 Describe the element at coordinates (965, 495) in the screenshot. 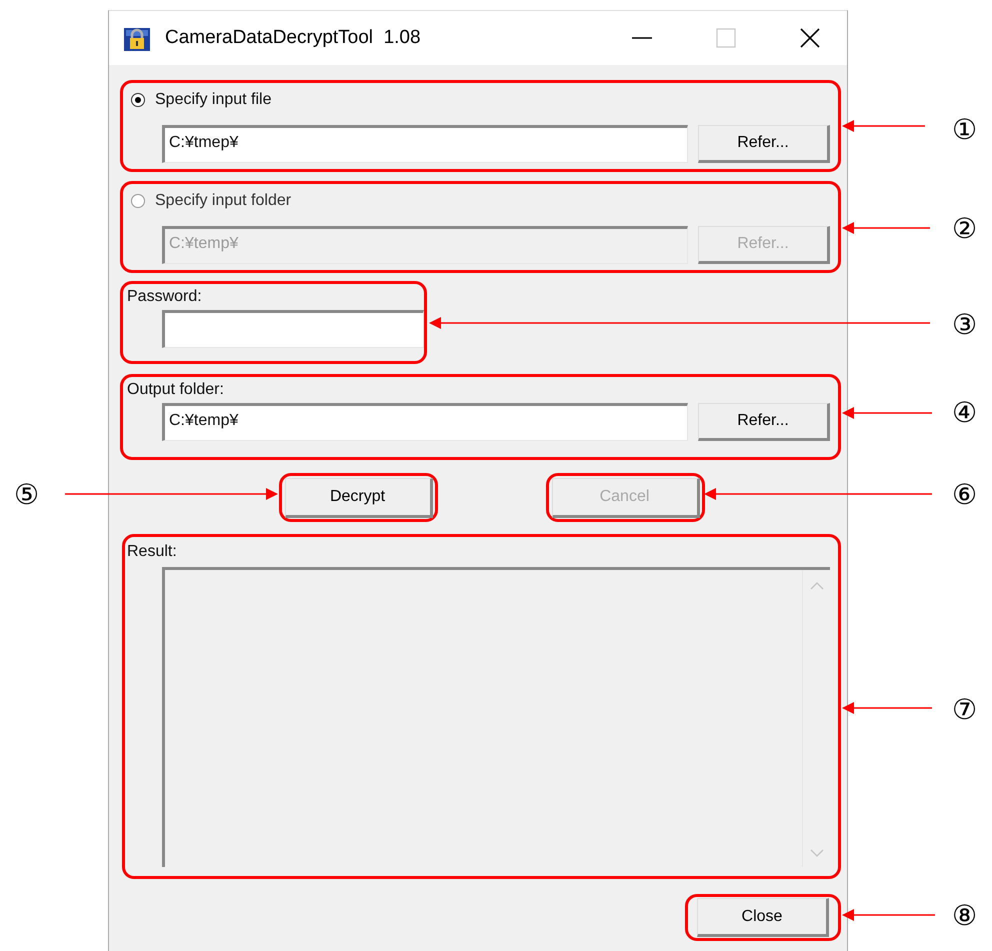

I see `callout-number: ⑥` at that location.